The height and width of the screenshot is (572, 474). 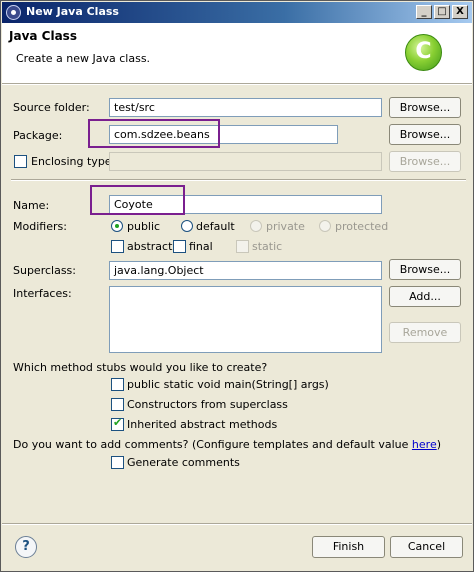 What do you see at coordinates (424, 12) in the screenshot?
I see `minimize-button: _` at bounding box center [424, 12].